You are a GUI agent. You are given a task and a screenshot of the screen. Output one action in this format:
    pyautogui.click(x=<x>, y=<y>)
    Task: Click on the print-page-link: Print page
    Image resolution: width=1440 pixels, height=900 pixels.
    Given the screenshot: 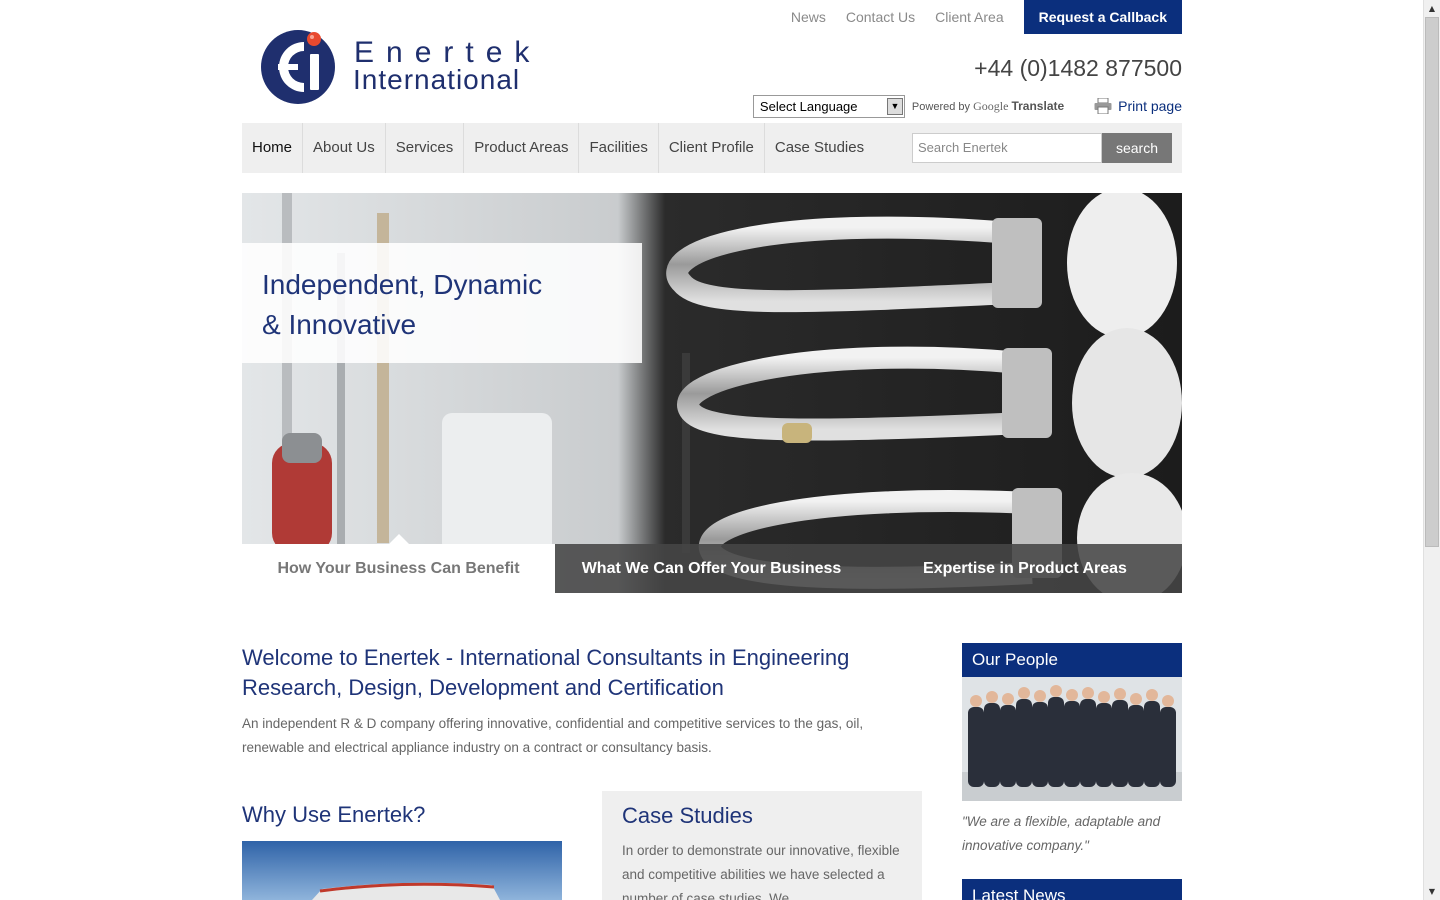 What is the action you would take?
    pyautogui.click(x=1138, y=106)
    